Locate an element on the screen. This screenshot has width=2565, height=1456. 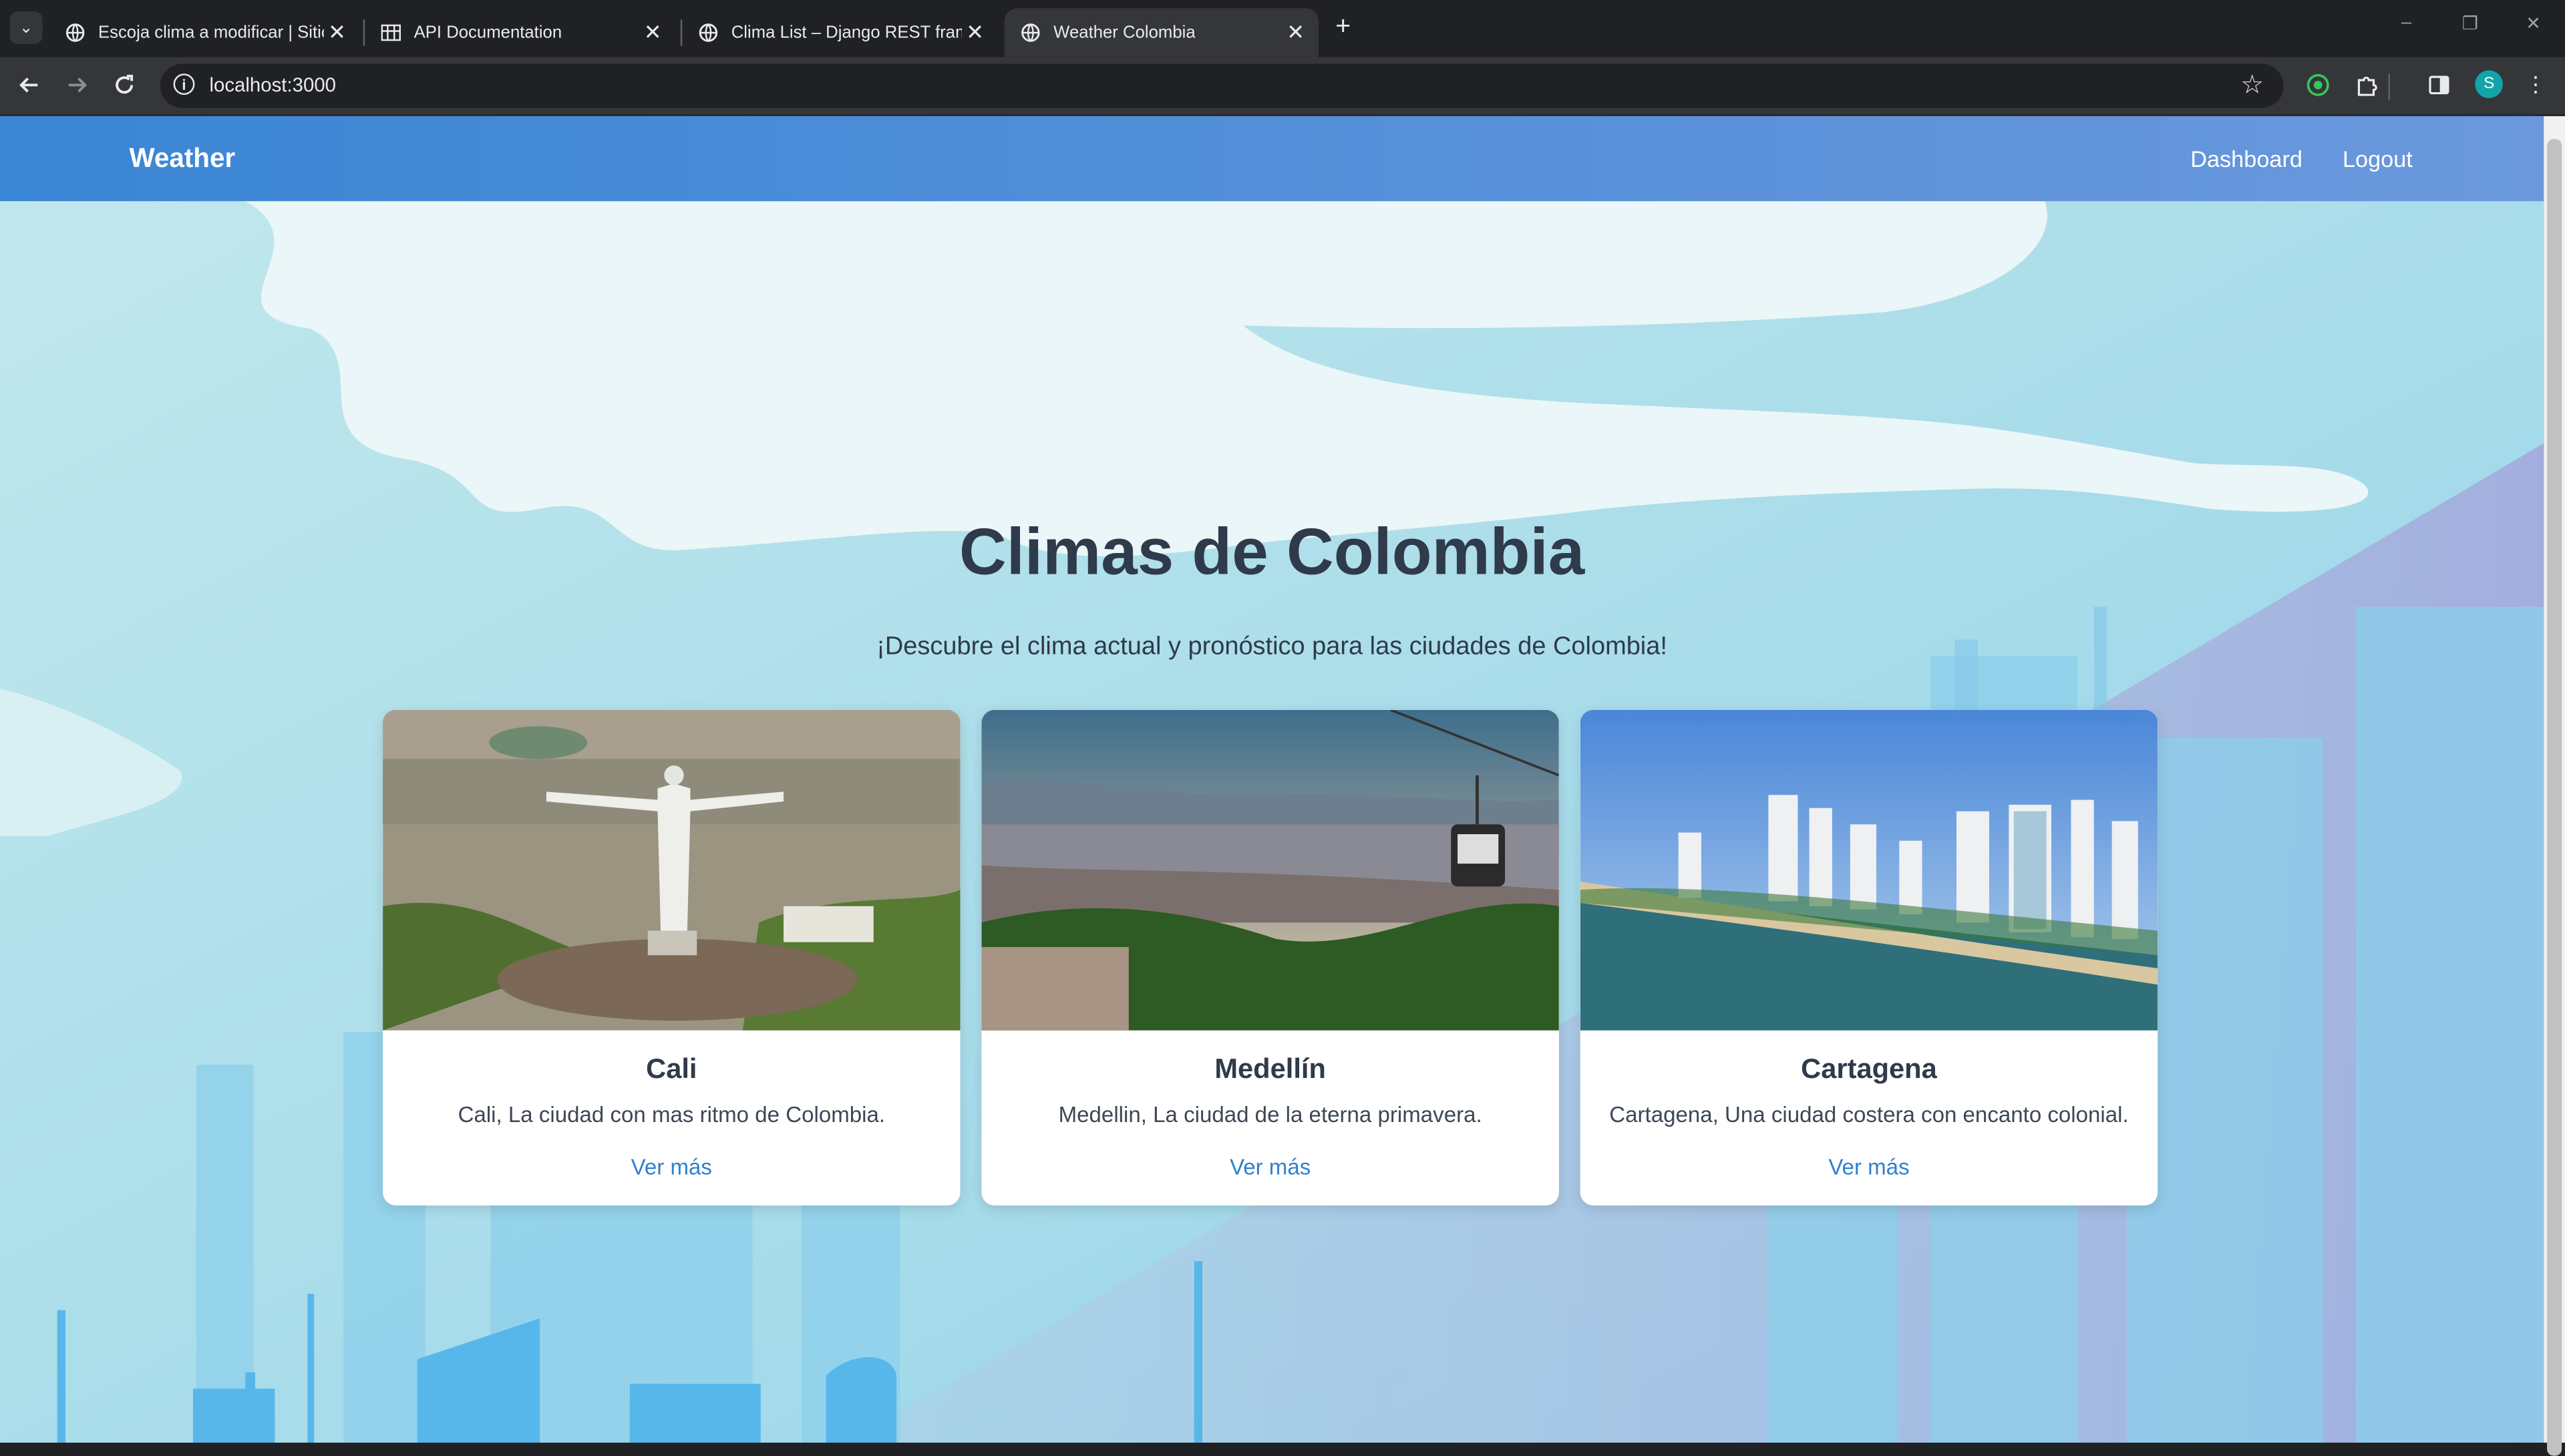
tab-title: Weather Colombia is located at coordinates (1124, 33).